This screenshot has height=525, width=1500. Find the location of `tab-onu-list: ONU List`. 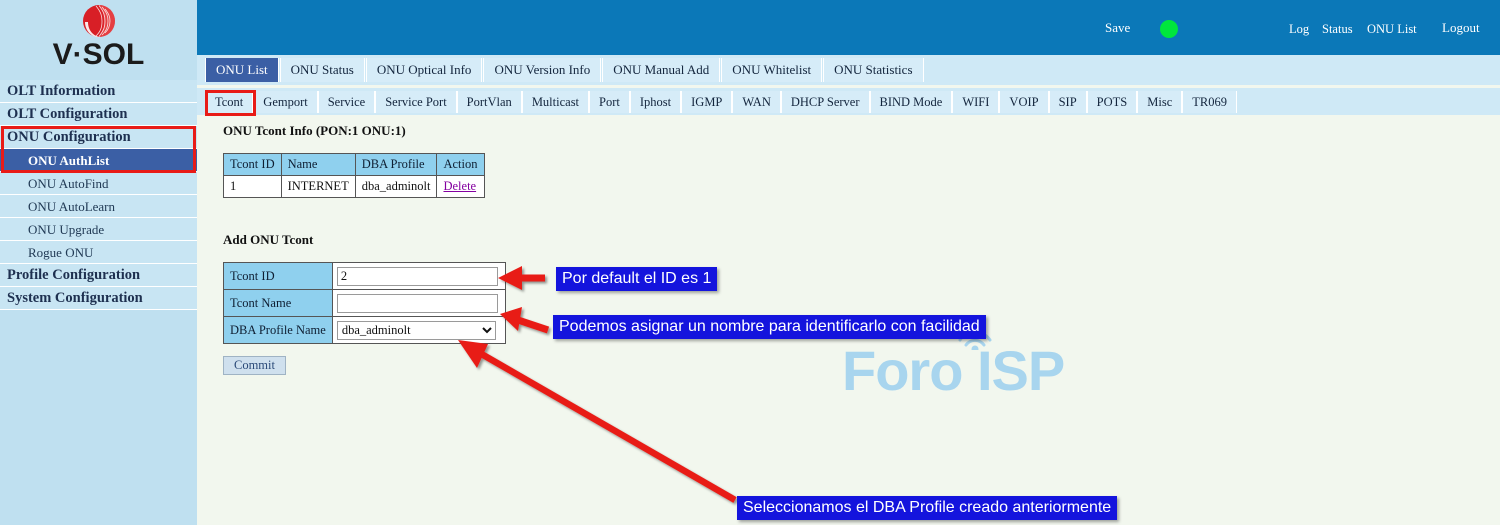

tab-onu-list: ONU List is located at coordinates (242, 70).